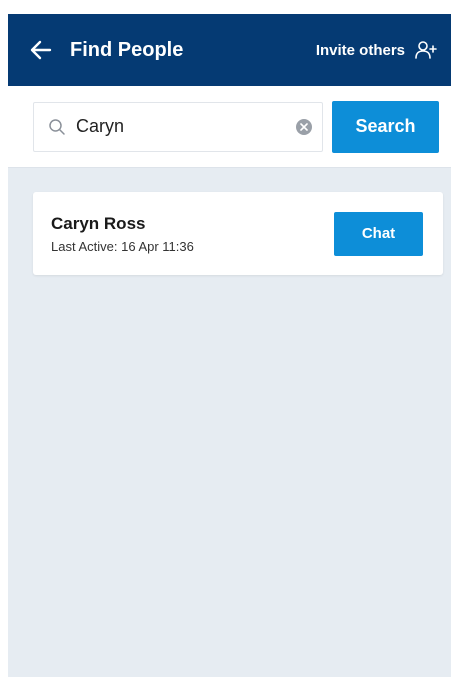 This screenshot has height=677, width=459. I want to click on arrow-left-icon, so click(41, 50).